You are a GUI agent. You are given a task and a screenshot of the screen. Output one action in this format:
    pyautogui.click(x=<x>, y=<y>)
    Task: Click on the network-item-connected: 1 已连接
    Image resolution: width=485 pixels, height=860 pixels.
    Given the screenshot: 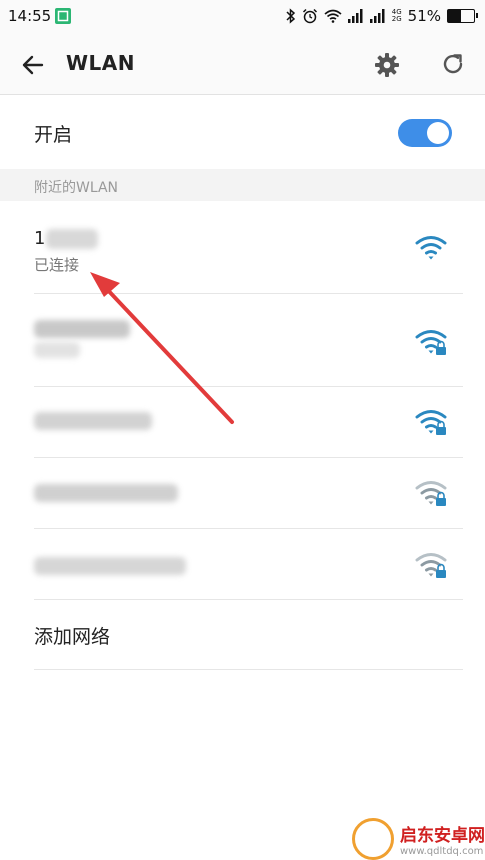 What is the action you would take?
    pyautogui.click(x=242, y=247)
    